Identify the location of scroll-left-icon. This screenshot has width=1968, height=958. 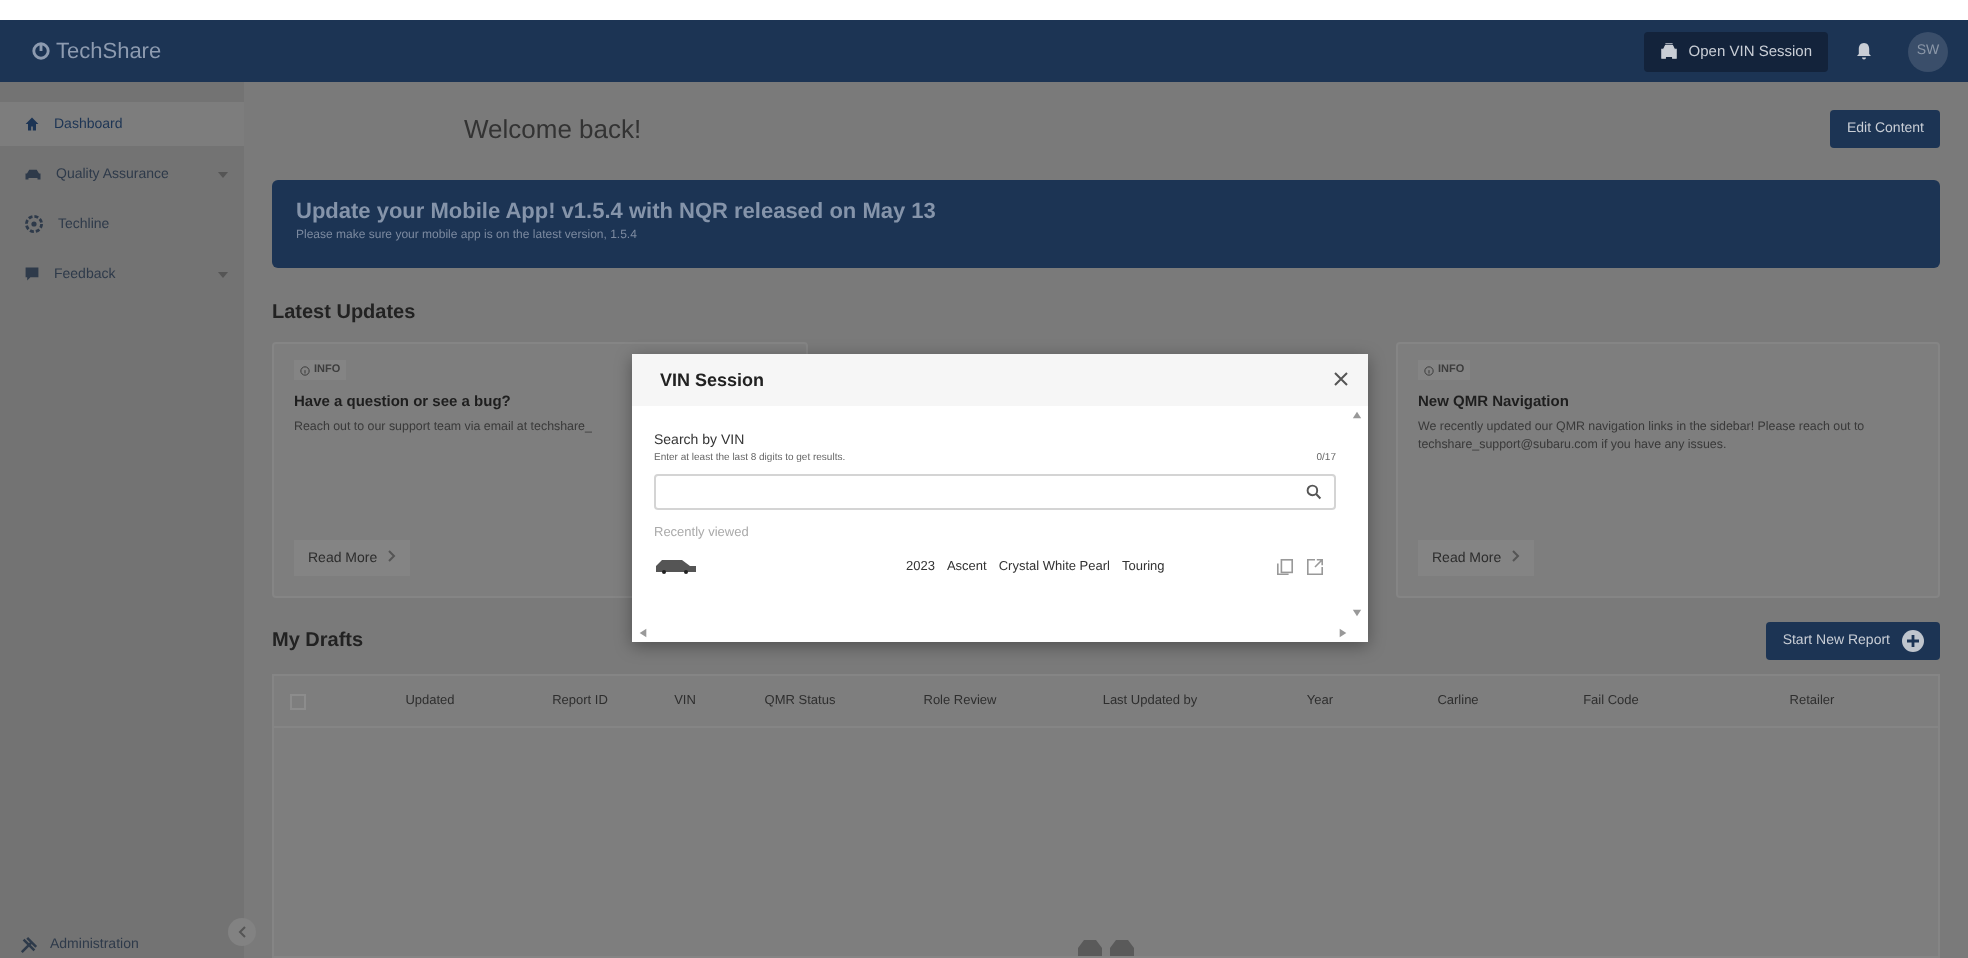
(643, 633).